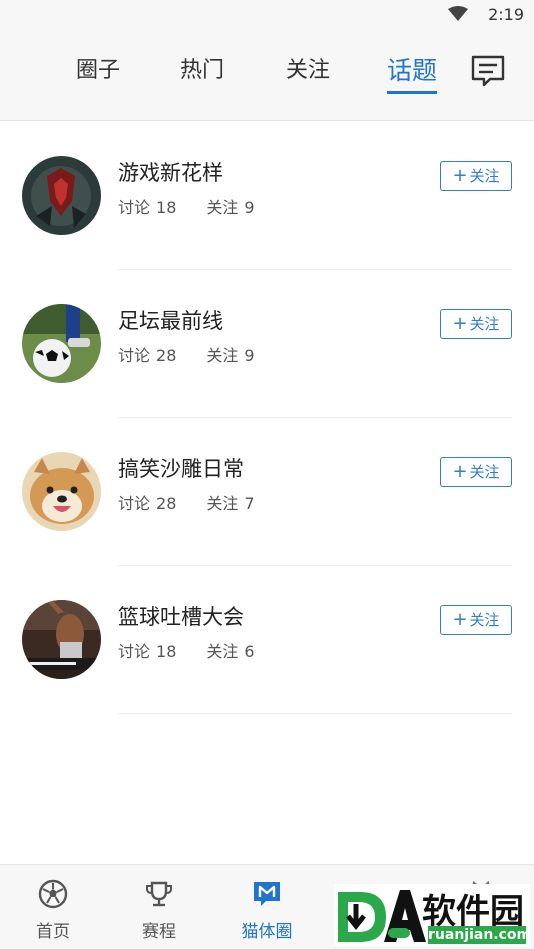 The height and width of the screenshot is (949, 534). What do you see at coordinates (170, 321) in the screenshot?
I see `topic-name: 足坛最前线` at bounding box center [170, 321].